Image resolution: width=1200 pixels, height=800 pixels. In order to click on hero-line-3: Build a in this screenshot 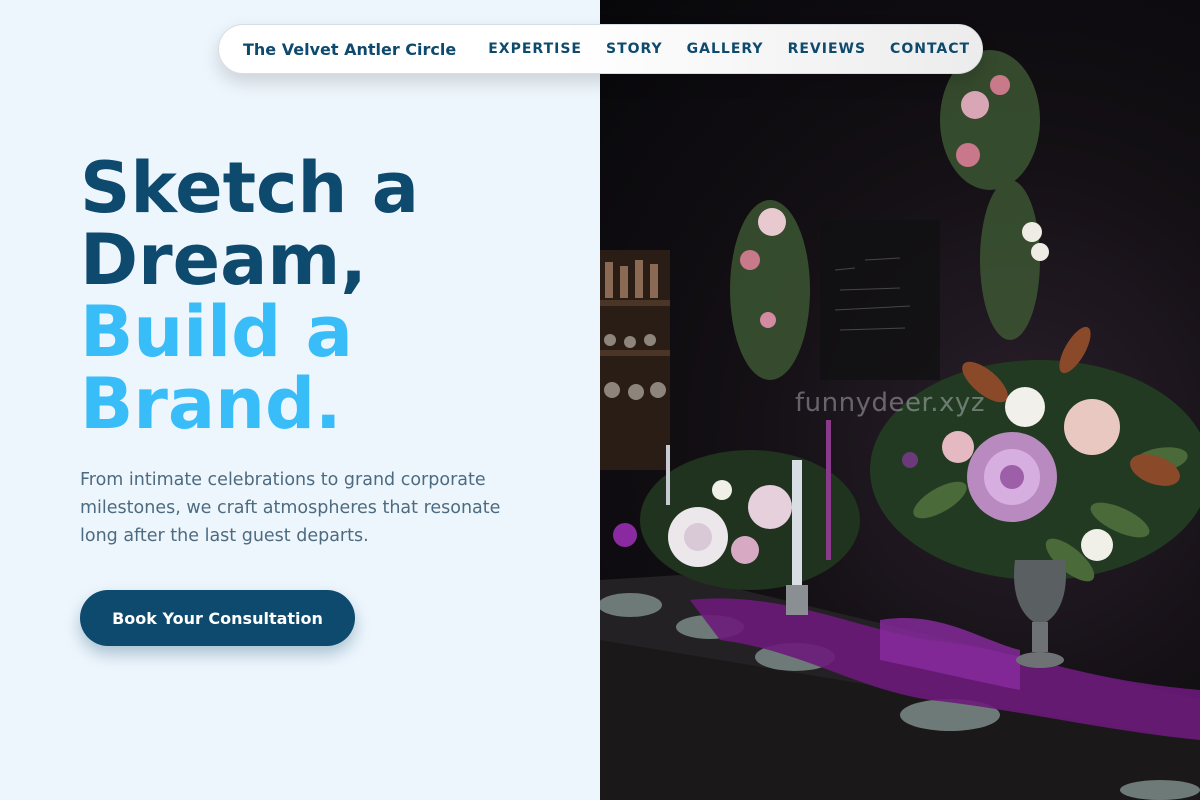, I will do `click(216, 332)`.